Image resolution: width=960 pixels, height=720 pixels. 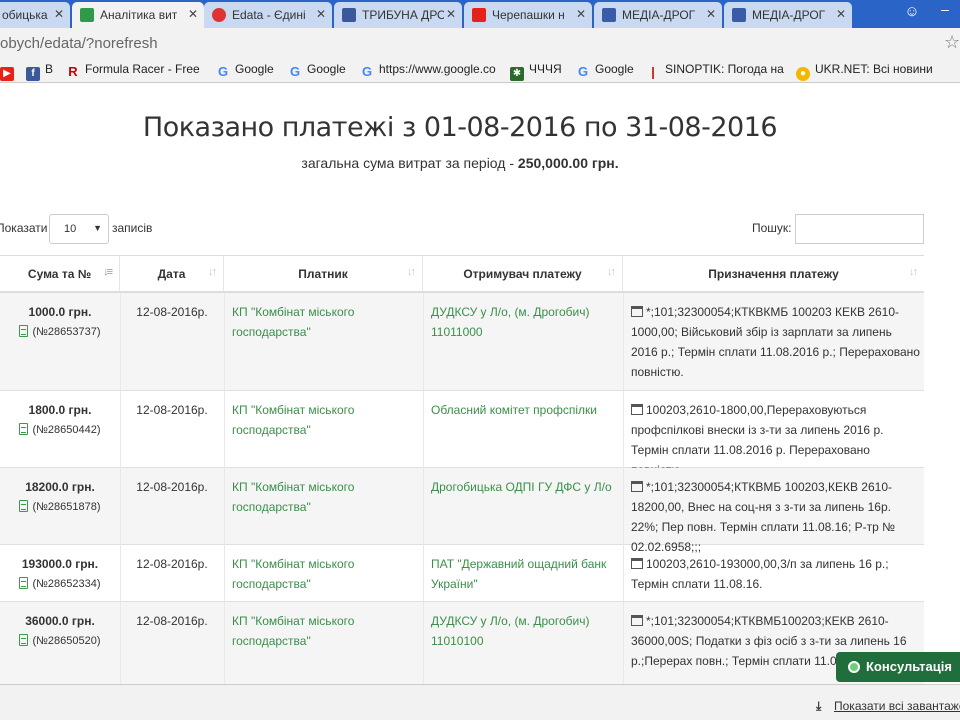 What do you see at coordinates (79, 43) in the screenshot?
I see `url-input: obych/edata/?norefresh` at bounding box center [79, 43].